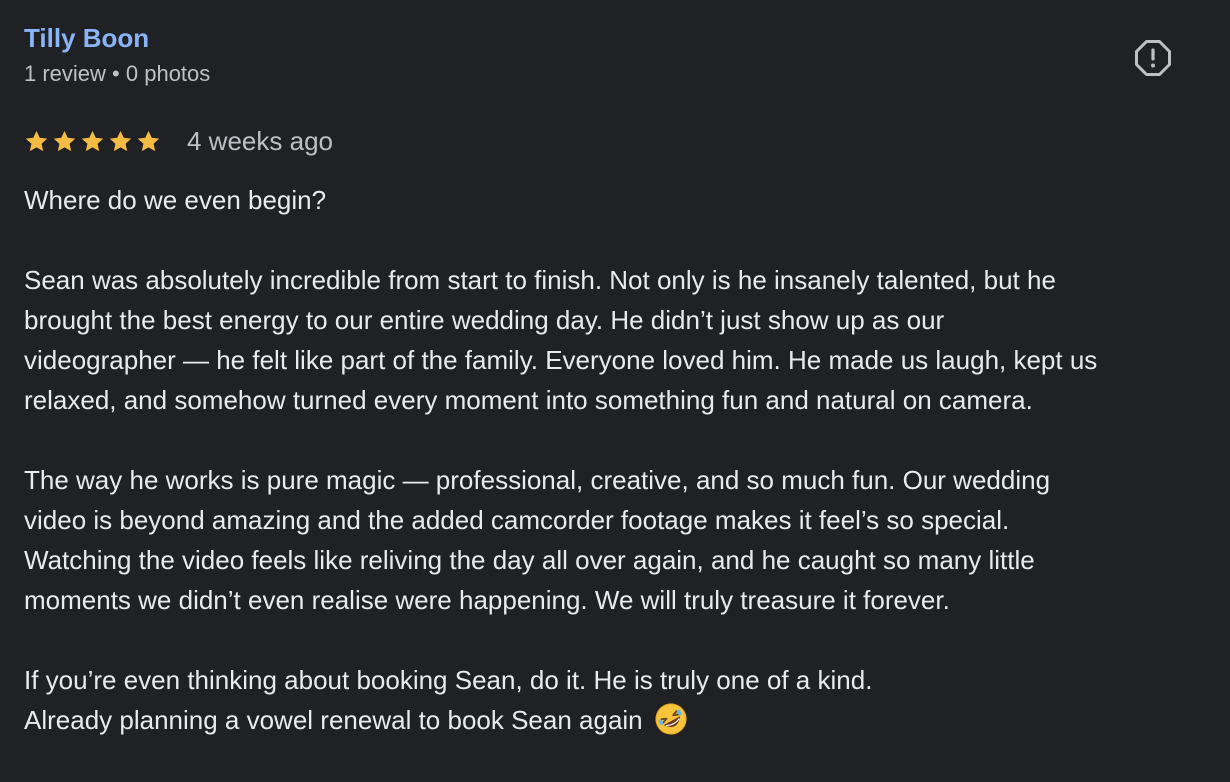 The image size is (1230, 782). What do you see at coordinates (65, 73) in the screenshot?
I see `review-count: 1 review` at bounding box center [65, 73].